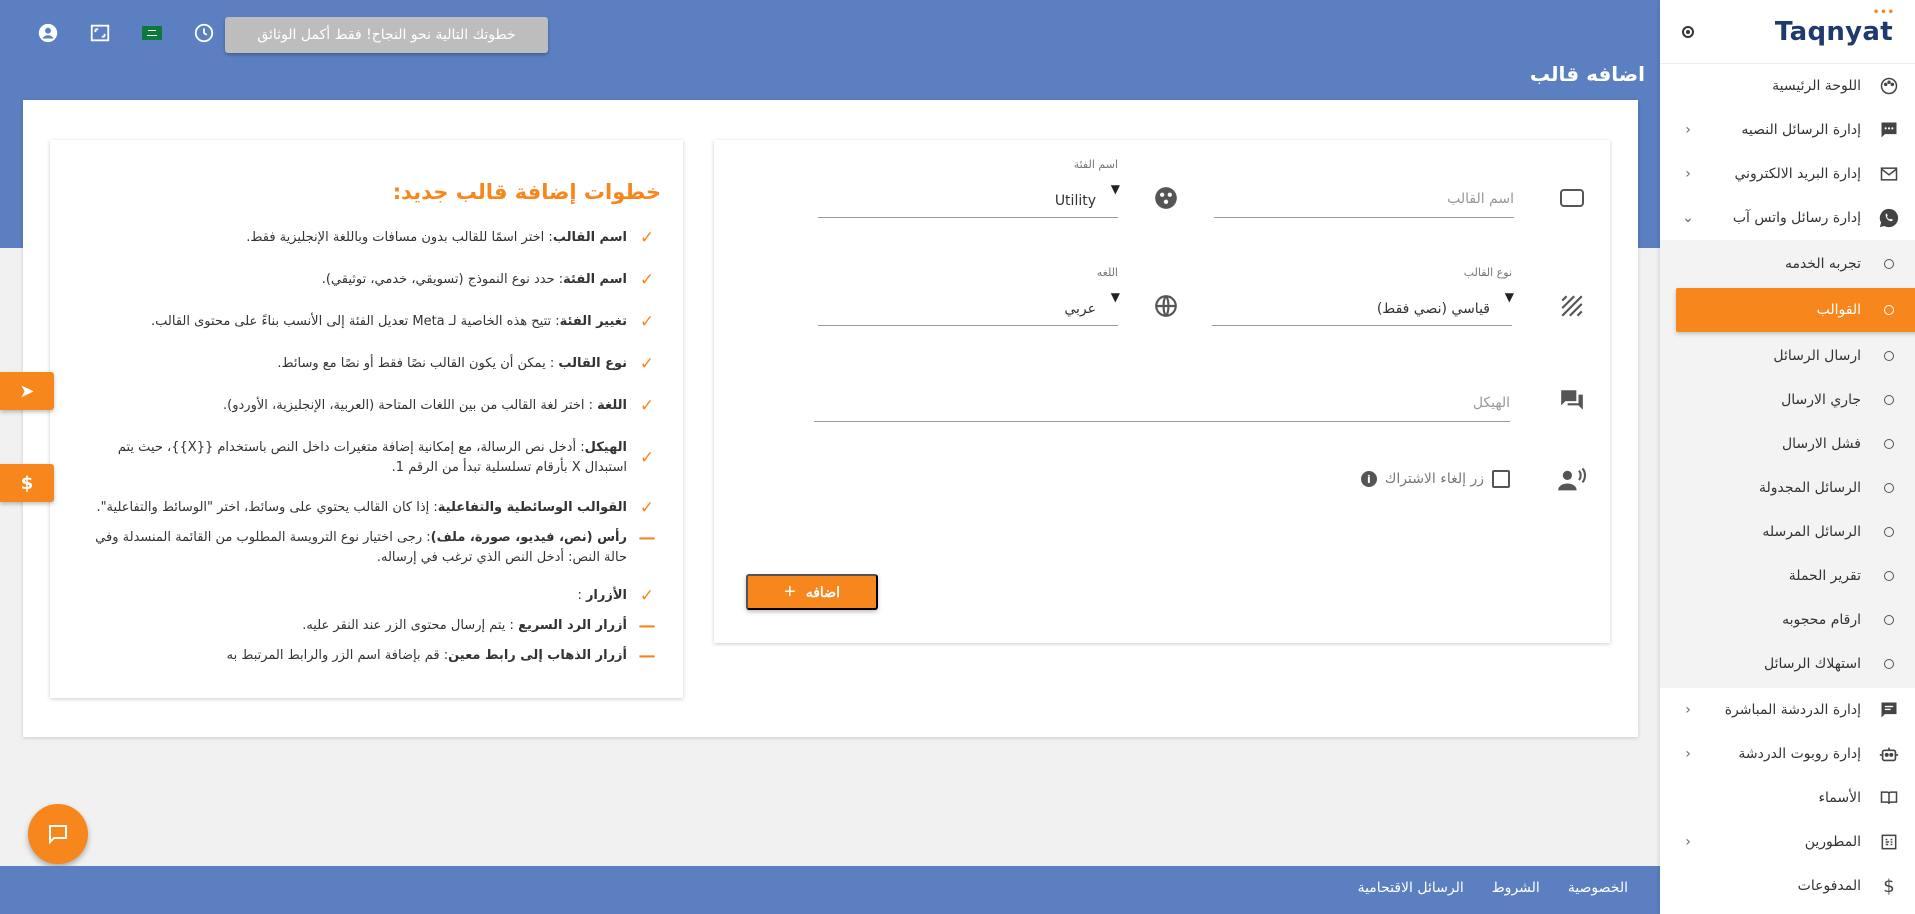 This screenshot has height=914, width=1915. I want to click on footer-link-terms: الشروط, so click(1516, 888).